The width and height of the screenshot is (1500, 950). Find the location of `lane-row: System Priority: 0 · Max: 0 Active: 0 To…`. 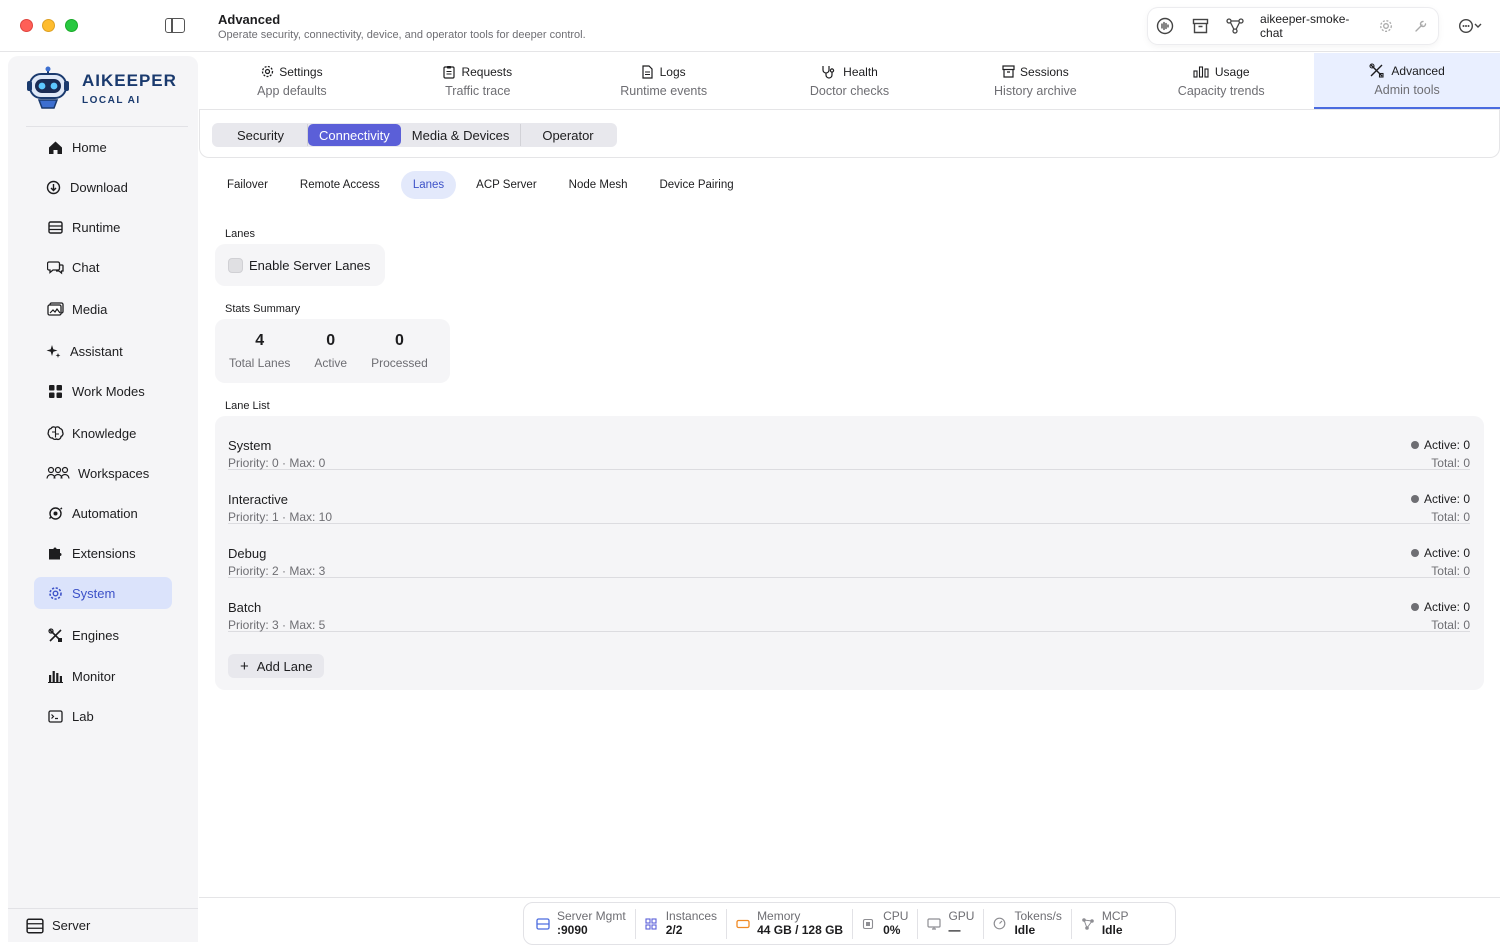

lane-row: System Priority: 0 · Max: 0 Active: 0 To… is located at coordinates (849, 443).